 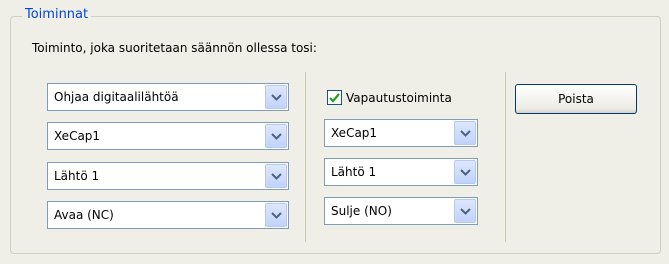 I want to click on checkmark-icon, so click(x=334, y=97).